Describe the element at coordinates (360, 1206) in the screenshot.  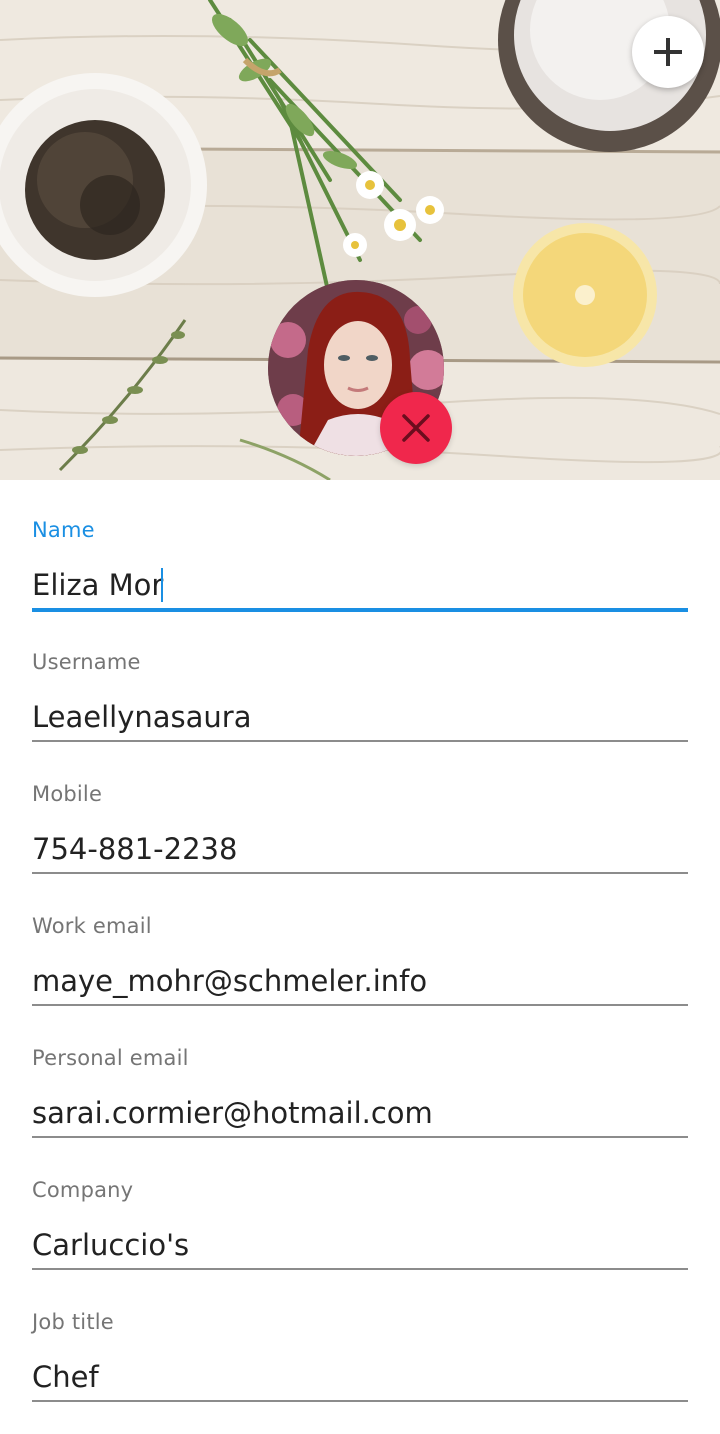
I see `company-field: Company` at that location.